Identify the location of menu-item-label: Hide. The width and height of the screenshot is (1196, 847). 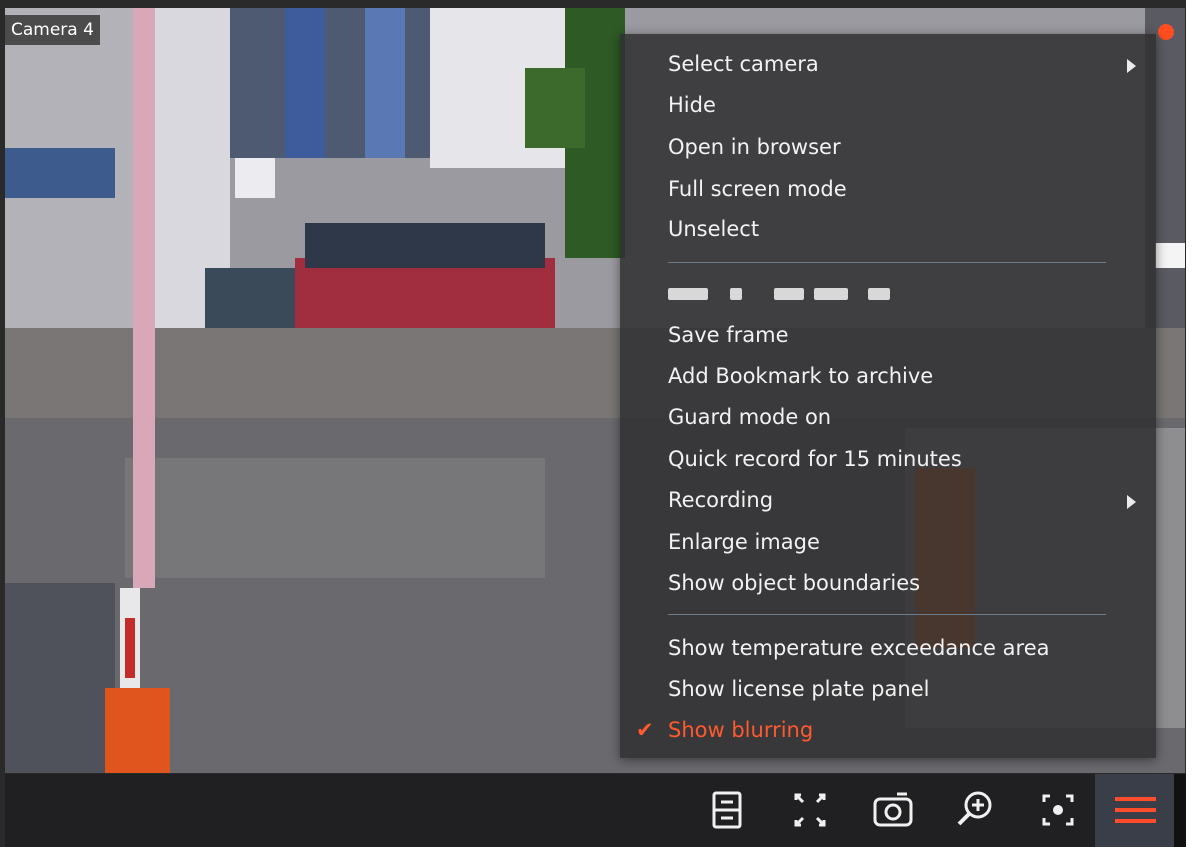
(692, 105).